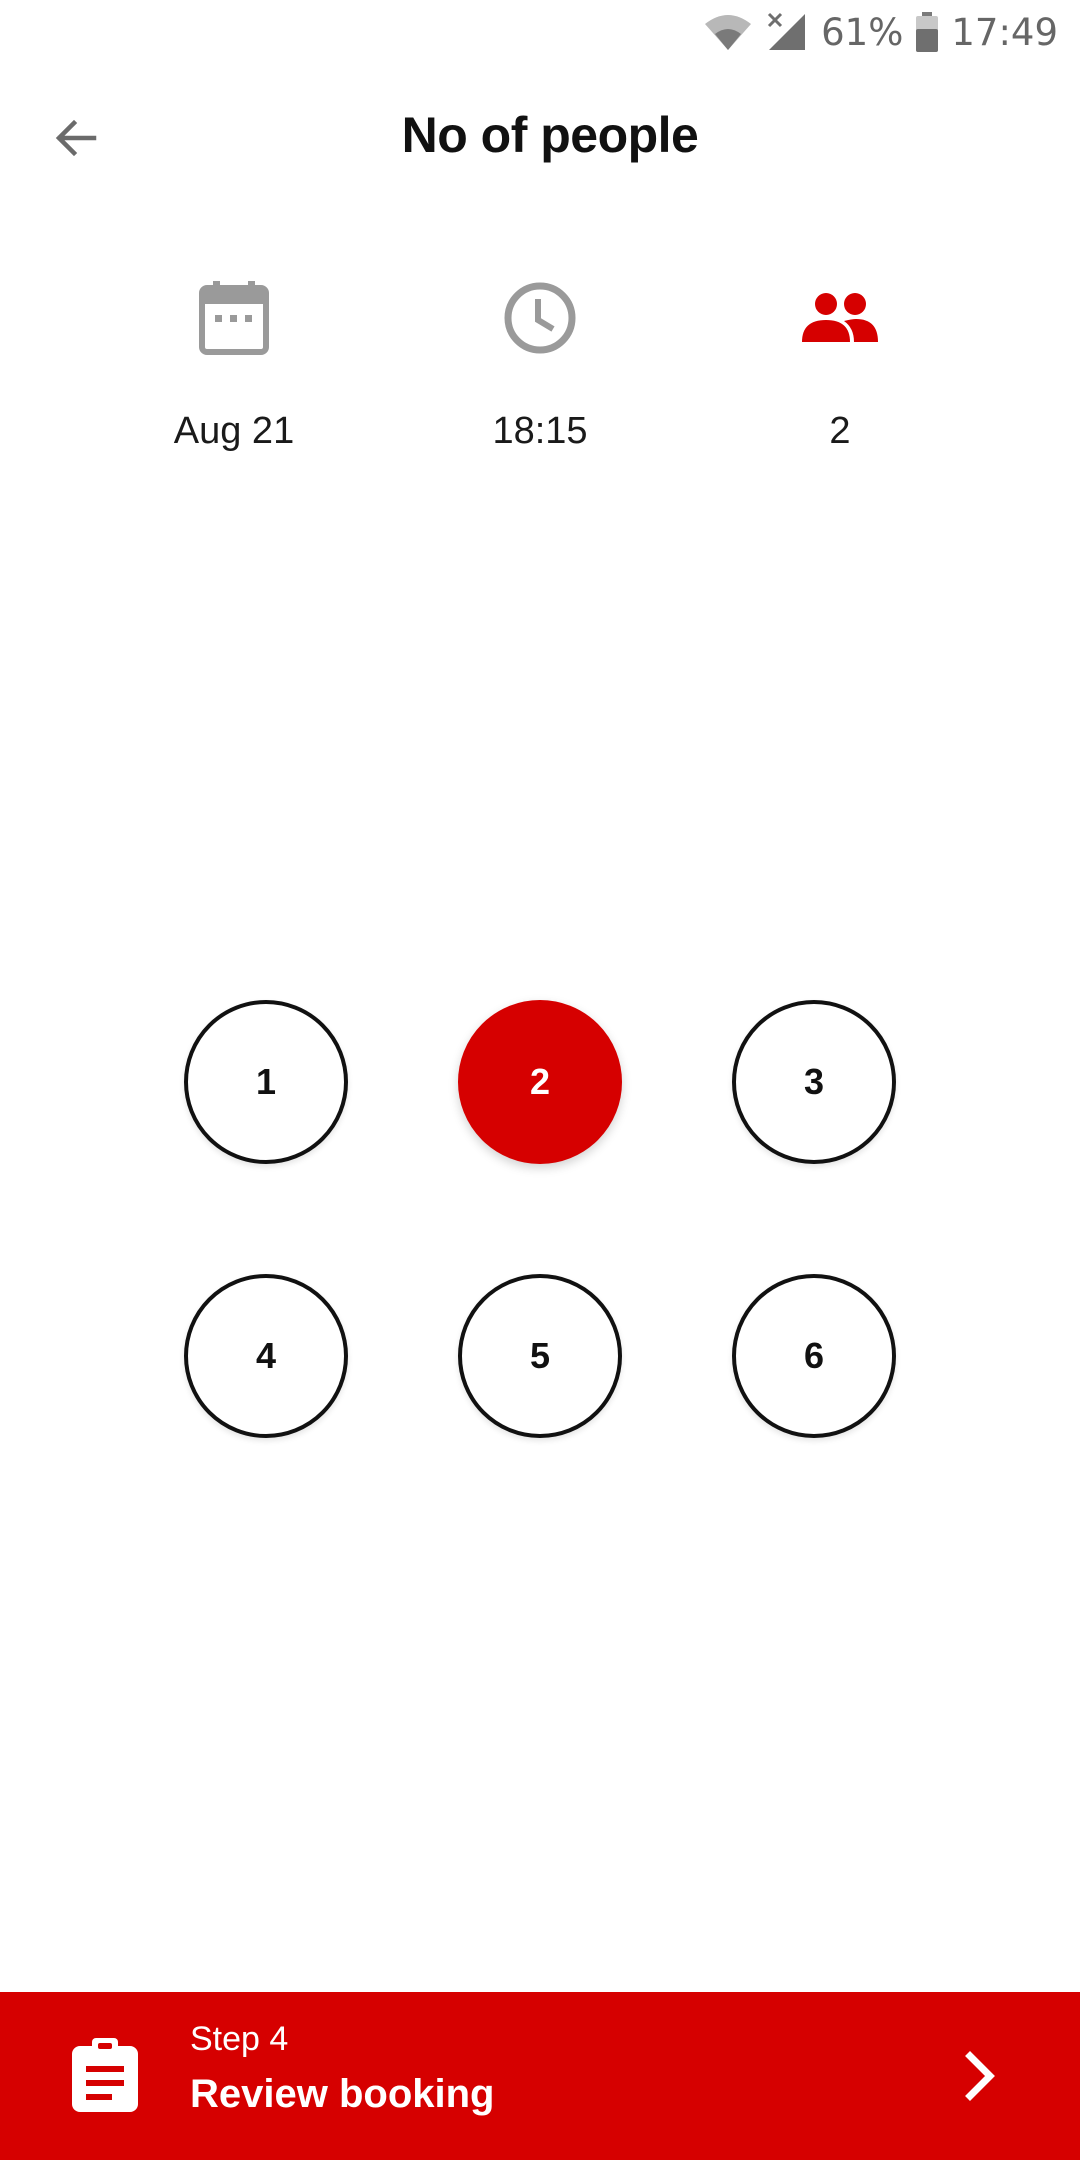  I want to click on people-option-5: 5, so click(540, 1356).